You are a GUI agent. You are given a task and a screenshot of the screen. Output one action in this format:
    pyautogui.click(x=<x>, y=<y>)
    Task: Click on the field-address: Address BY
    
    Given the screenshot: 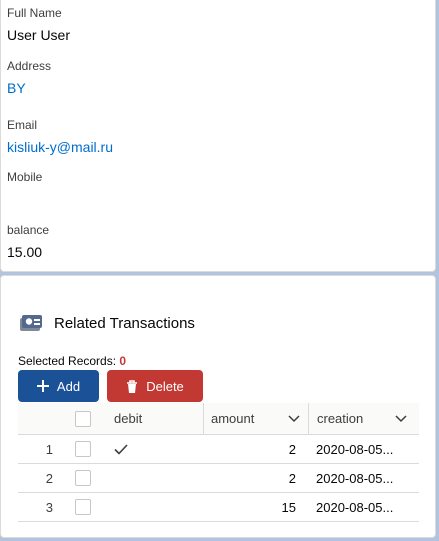 What is the action you would take?
    pyautogui.click(x=29, y=78)
    